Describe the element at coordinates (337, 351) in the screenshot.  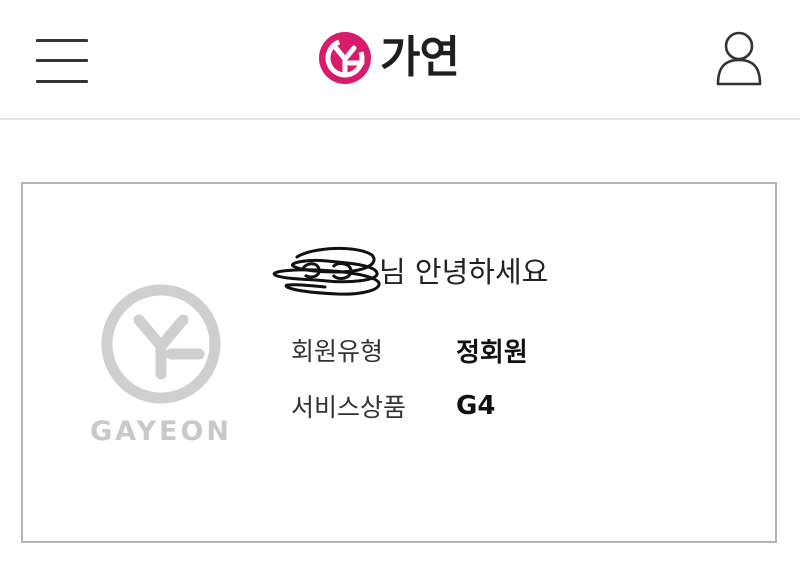
I see `membership-type-label: 회원유형` at that location.